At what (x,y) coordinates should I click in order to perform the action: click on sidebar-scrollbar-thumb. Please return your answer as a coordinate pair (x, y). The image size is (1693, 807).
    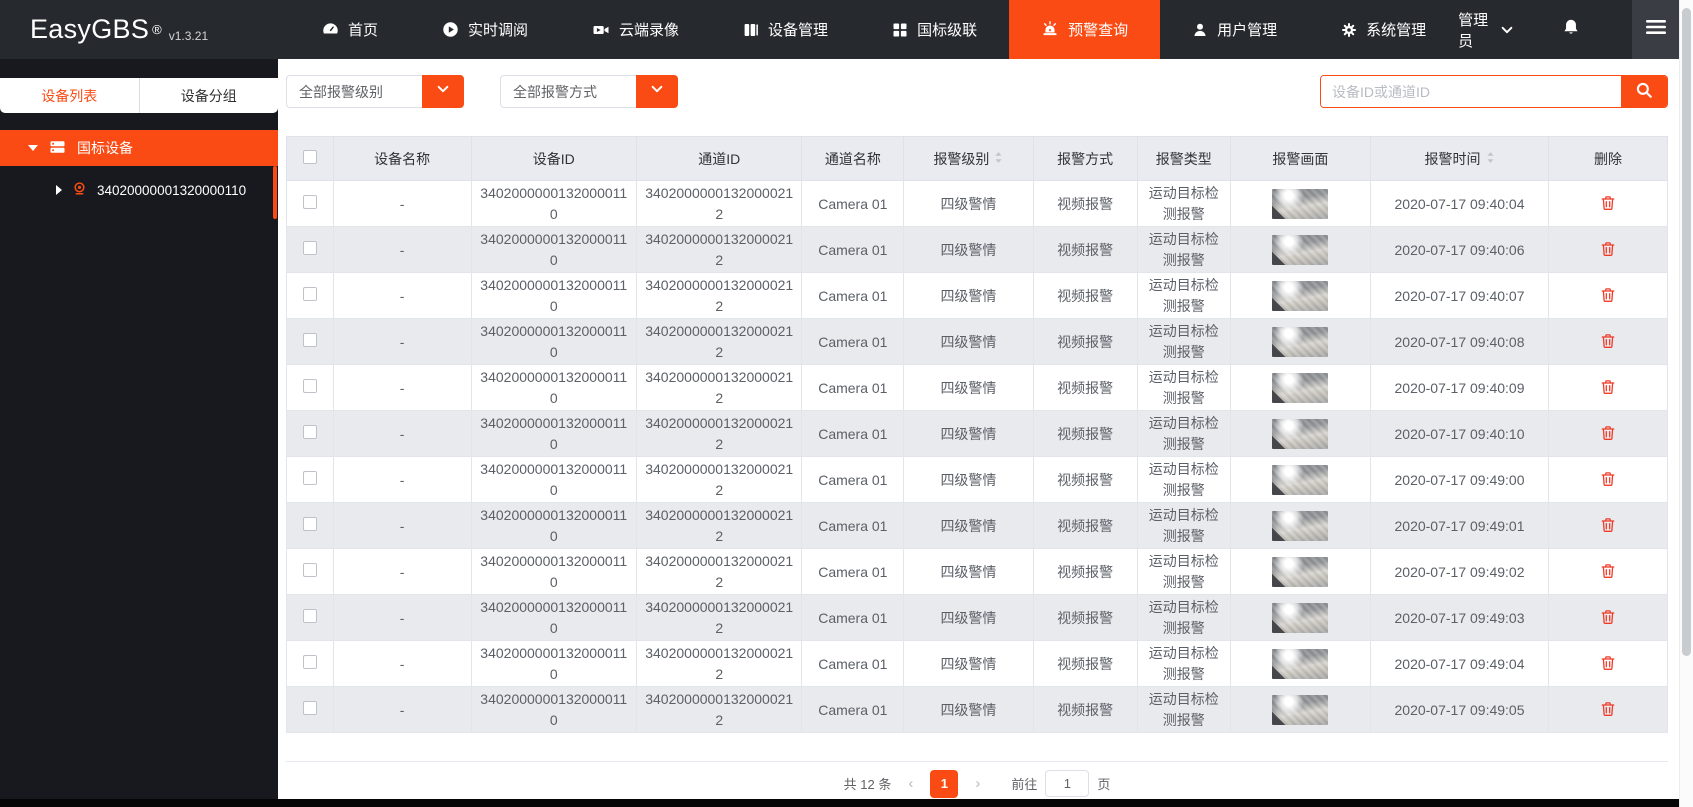
    Looking at the image, I should click on (275, 192).